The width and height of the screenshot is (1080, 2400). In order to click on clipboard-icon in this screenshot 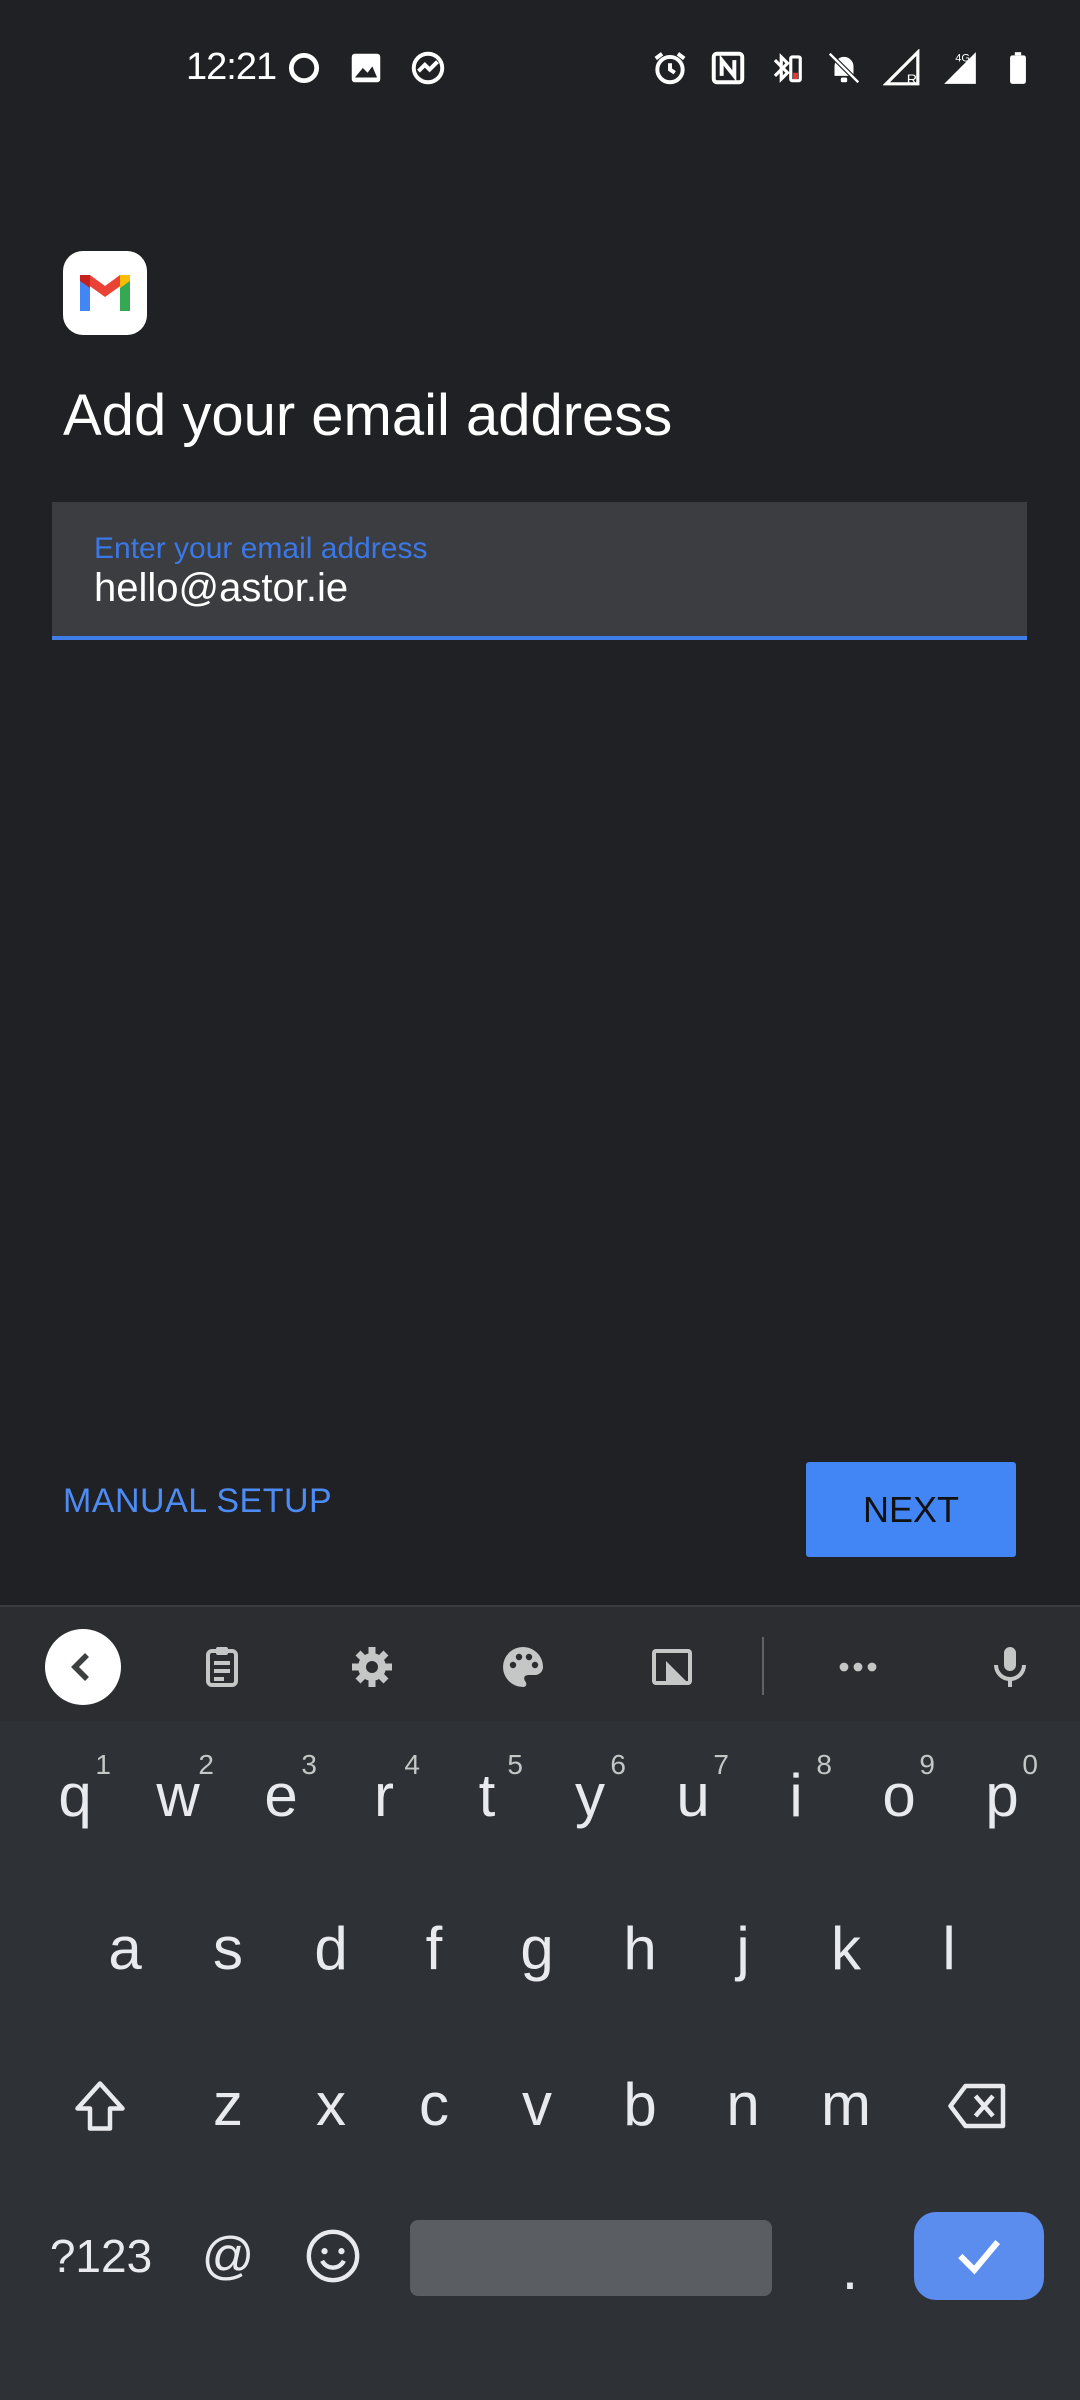, I will do `click(222, 1667)`.